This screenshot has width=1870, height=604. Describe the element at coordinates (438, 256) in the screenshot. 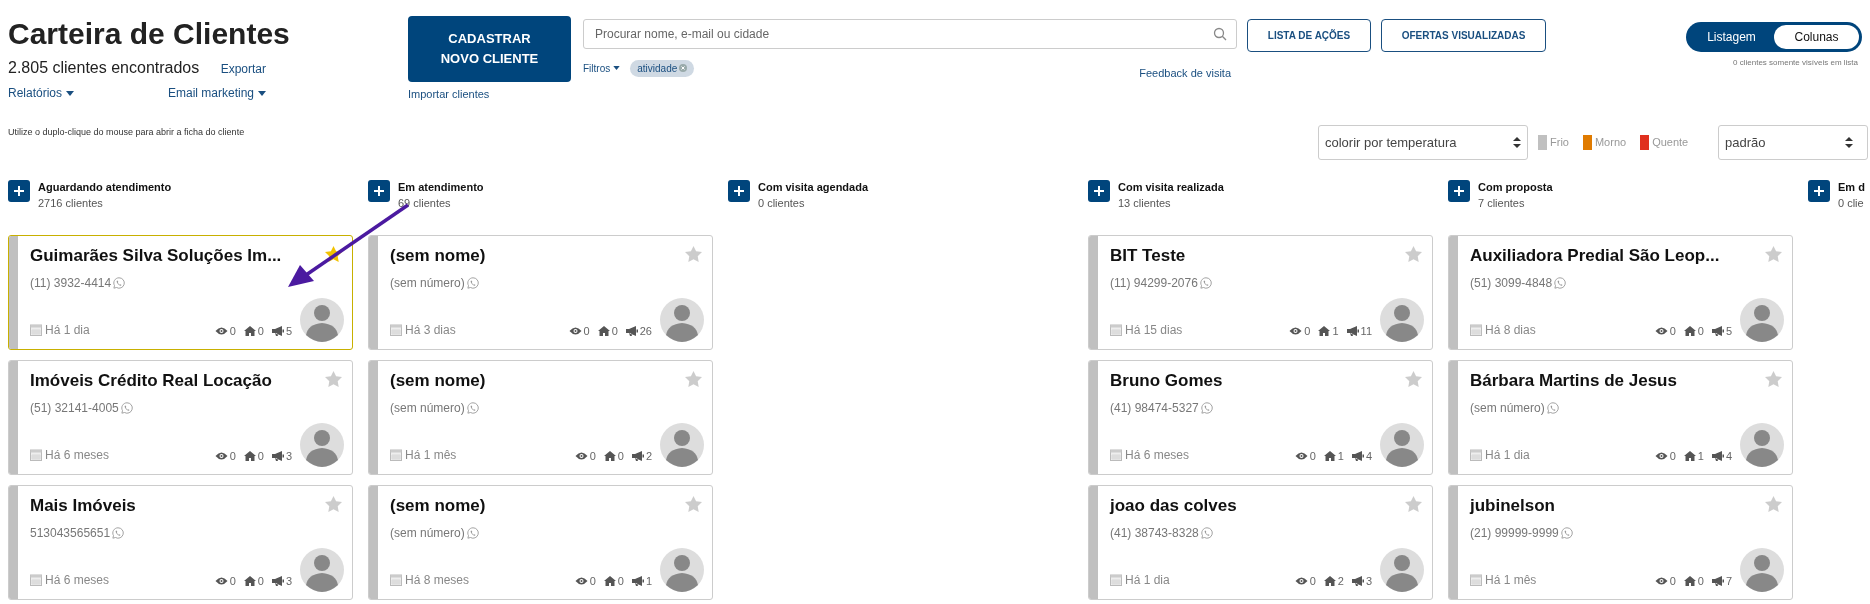

I see `client-name: (sem nome)` at that location.